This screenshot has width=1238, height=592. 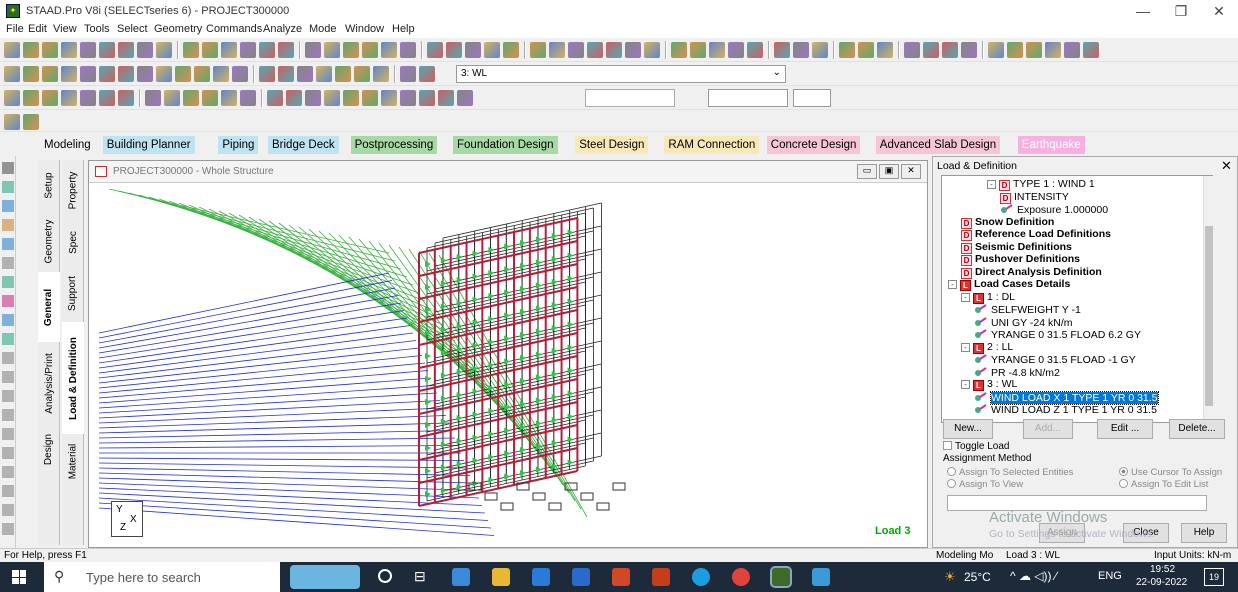 I want to click on minimize-button: —, so click(x=1143, y=11).